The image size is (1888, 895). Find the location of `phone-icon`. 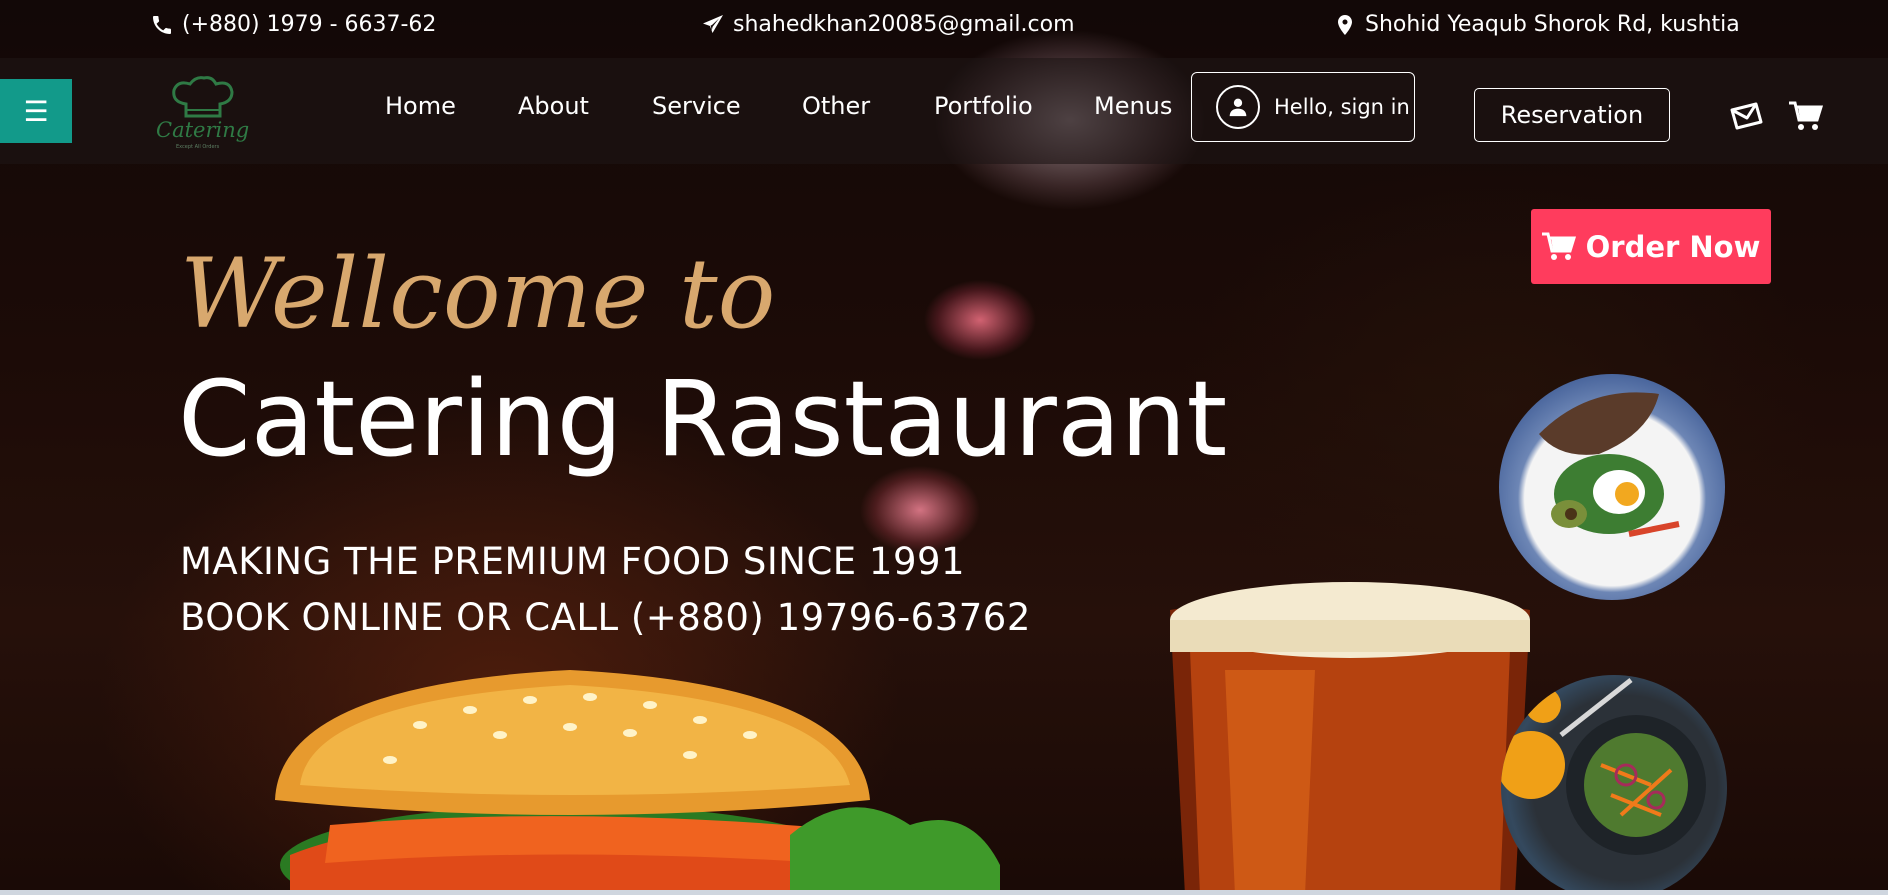

phone-icon is located at coordinates (162, 24).